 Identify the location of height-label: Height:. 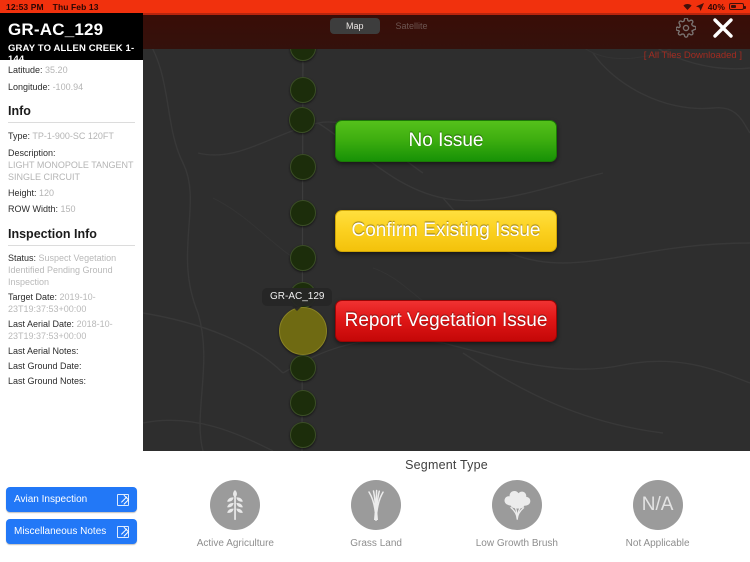
(22, 192).